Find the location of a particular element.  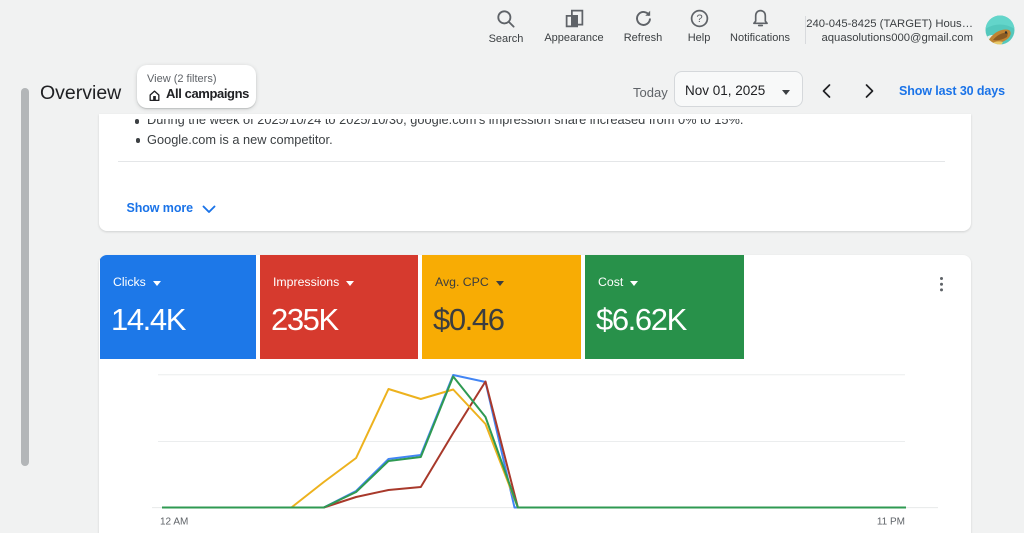

svg-text: 12 AM is located at coordinates (174, 522).